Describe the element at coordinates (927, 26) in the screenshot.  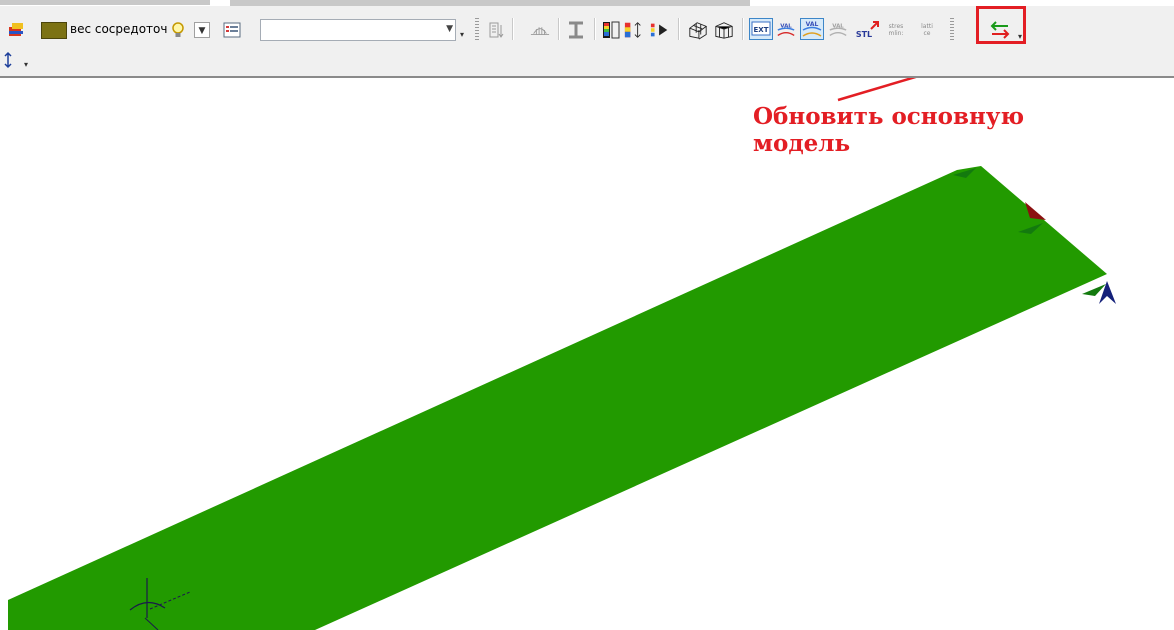
I see `lattice-text-1: latti` at that location.